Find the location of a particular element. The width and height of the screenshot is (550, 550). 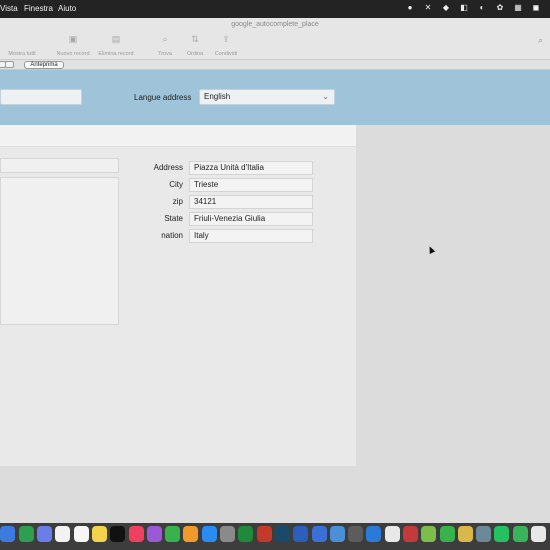

dock-icons is located at coordinates (275, 536).